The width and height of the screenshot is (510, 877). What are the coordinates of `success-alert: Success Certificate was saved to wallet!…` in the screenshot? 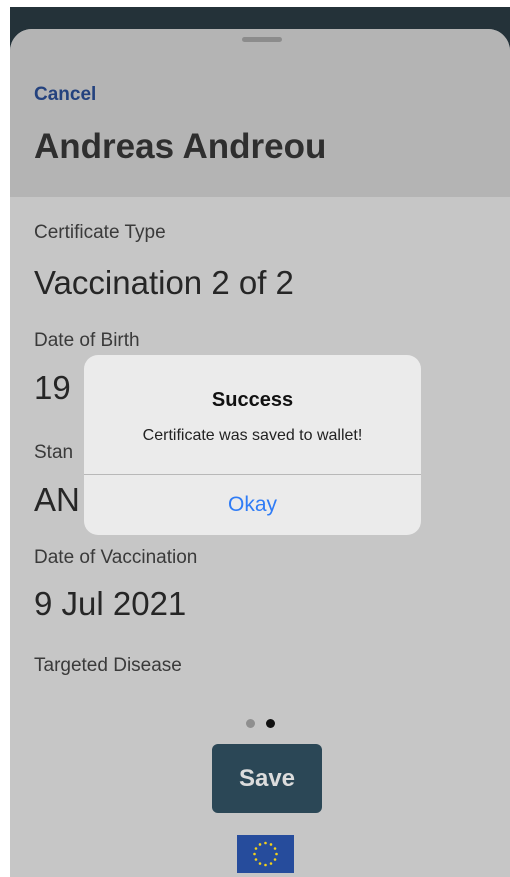 It's located at (252, 445).